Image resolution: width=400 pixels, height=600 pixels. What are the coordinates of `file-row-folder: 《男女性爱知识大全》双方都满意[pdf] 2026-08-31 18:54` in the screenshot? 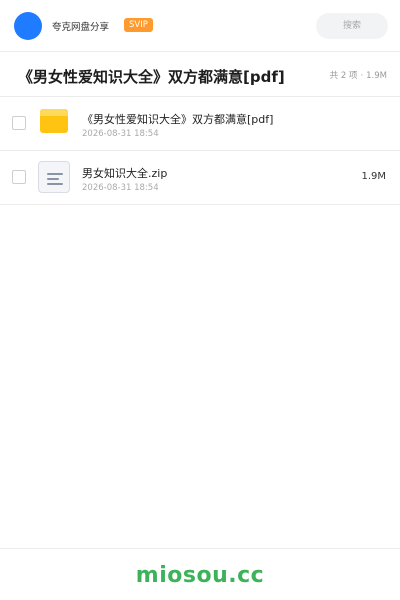 It's located at (200, 124).